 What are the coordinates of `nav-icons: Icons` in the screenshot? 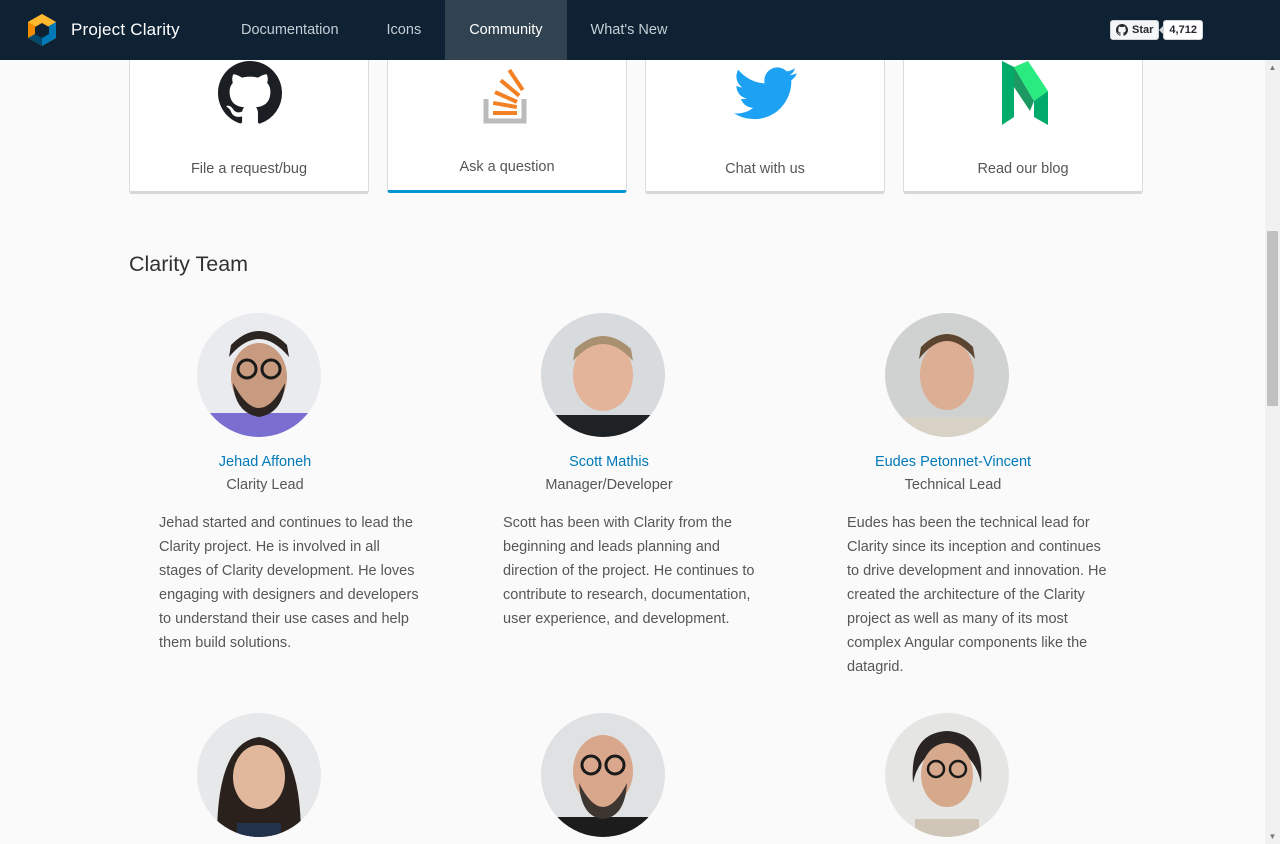 It's located at (404, 30).